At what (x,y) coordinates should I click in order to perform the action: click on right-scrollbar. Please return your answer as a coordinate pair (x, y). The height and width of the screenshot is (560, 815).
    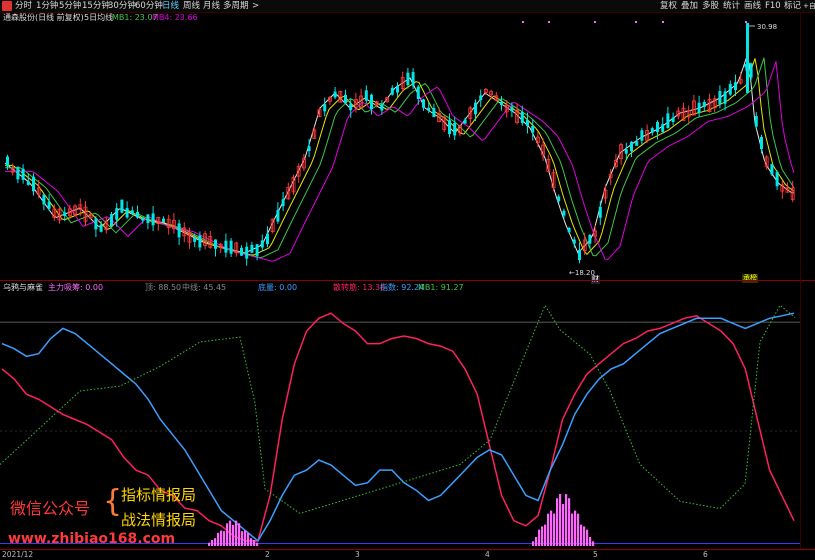
    Looking at the image, I should click on (807, 281).